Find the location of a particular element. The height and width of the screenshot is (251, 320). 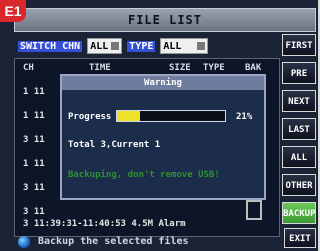

progress-bar is located at coordinates (171, 116).